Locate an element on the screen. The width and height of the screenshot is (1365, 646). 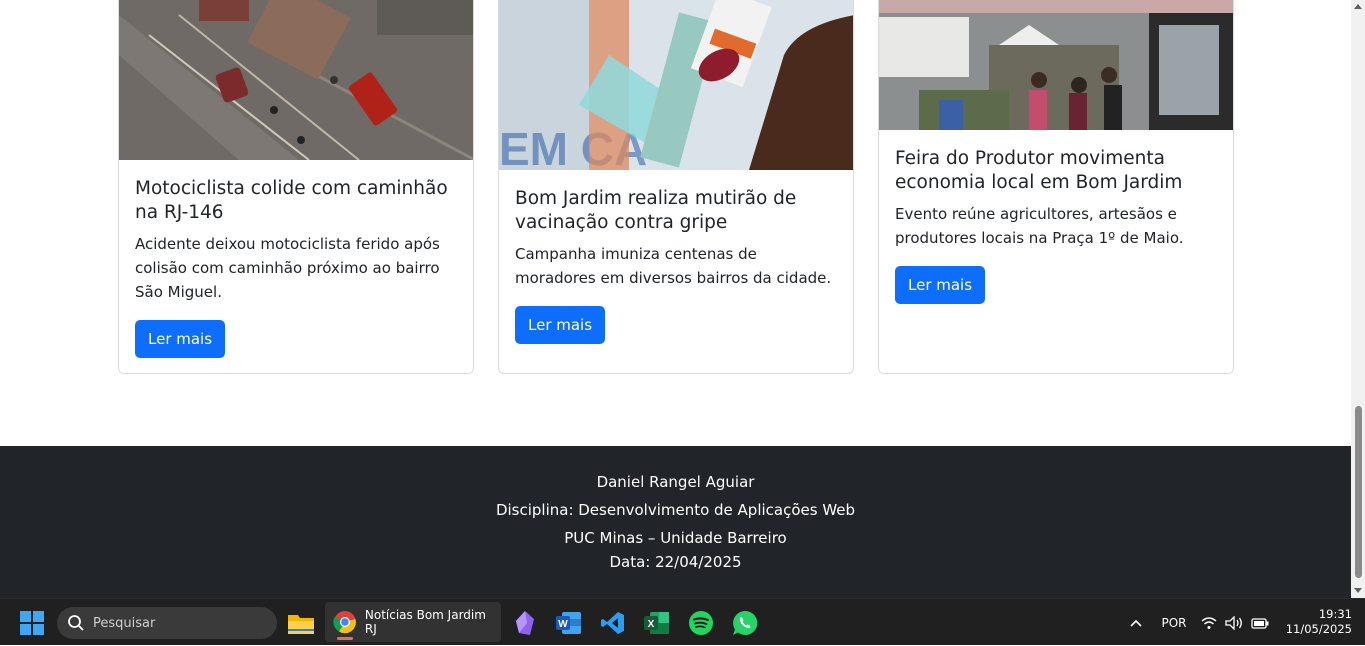
start-button is located at coordinates (32, 622).